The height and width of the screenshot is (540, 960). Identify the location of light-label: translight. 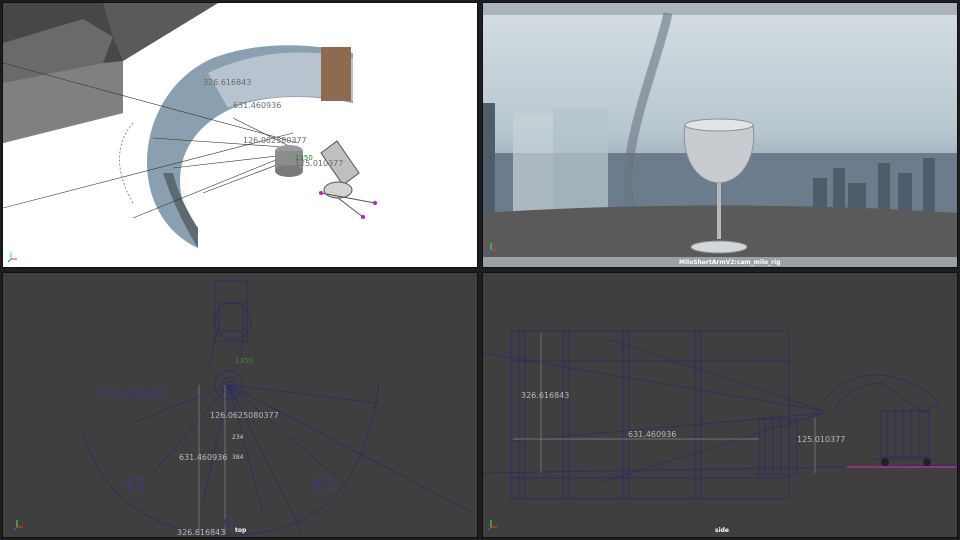
(133, 393).